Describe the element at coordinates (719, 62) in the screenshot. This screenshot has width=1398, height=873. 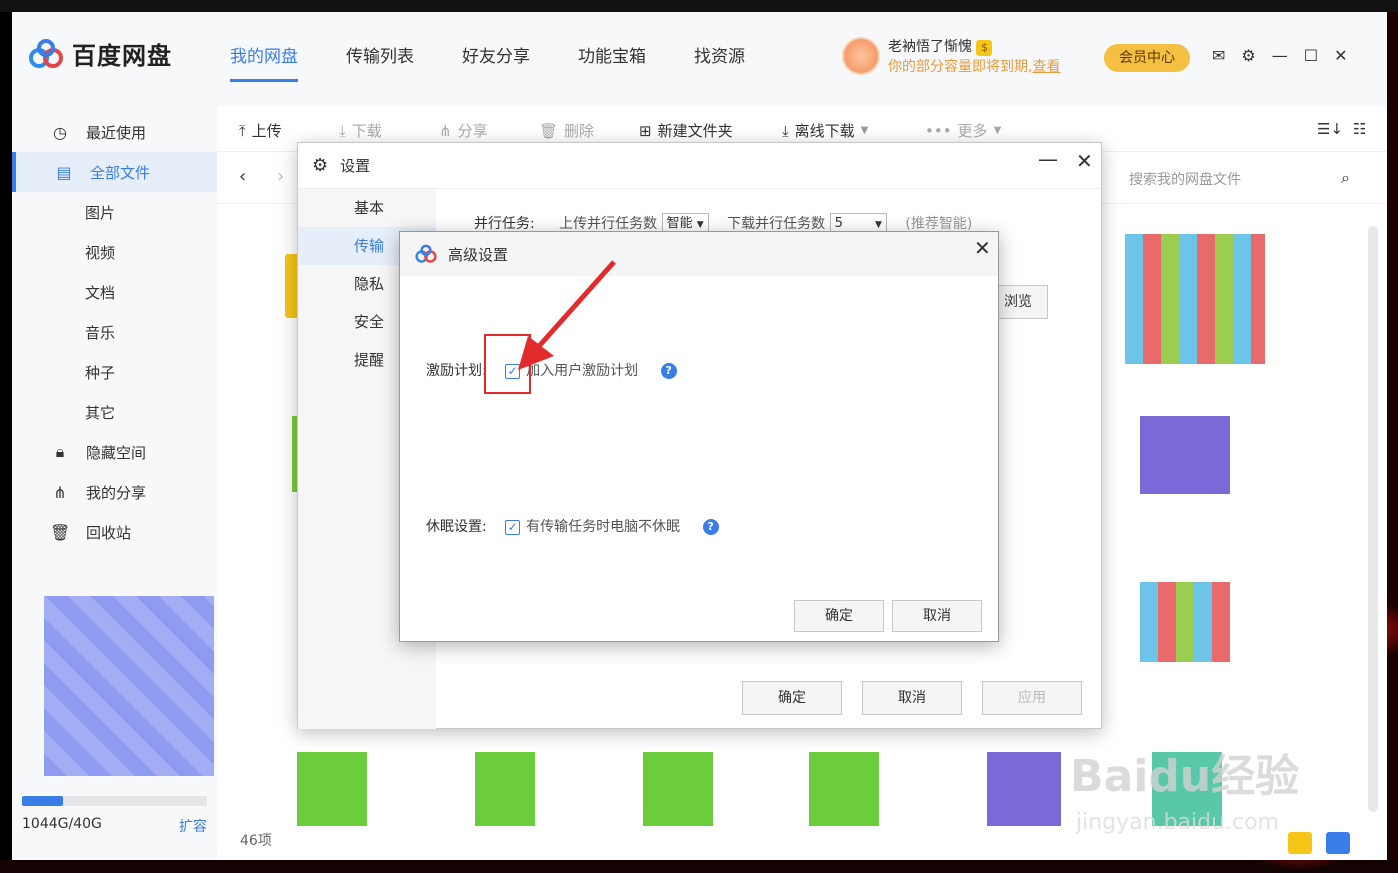
I see `tab-find-resources: 找资源` at that location.